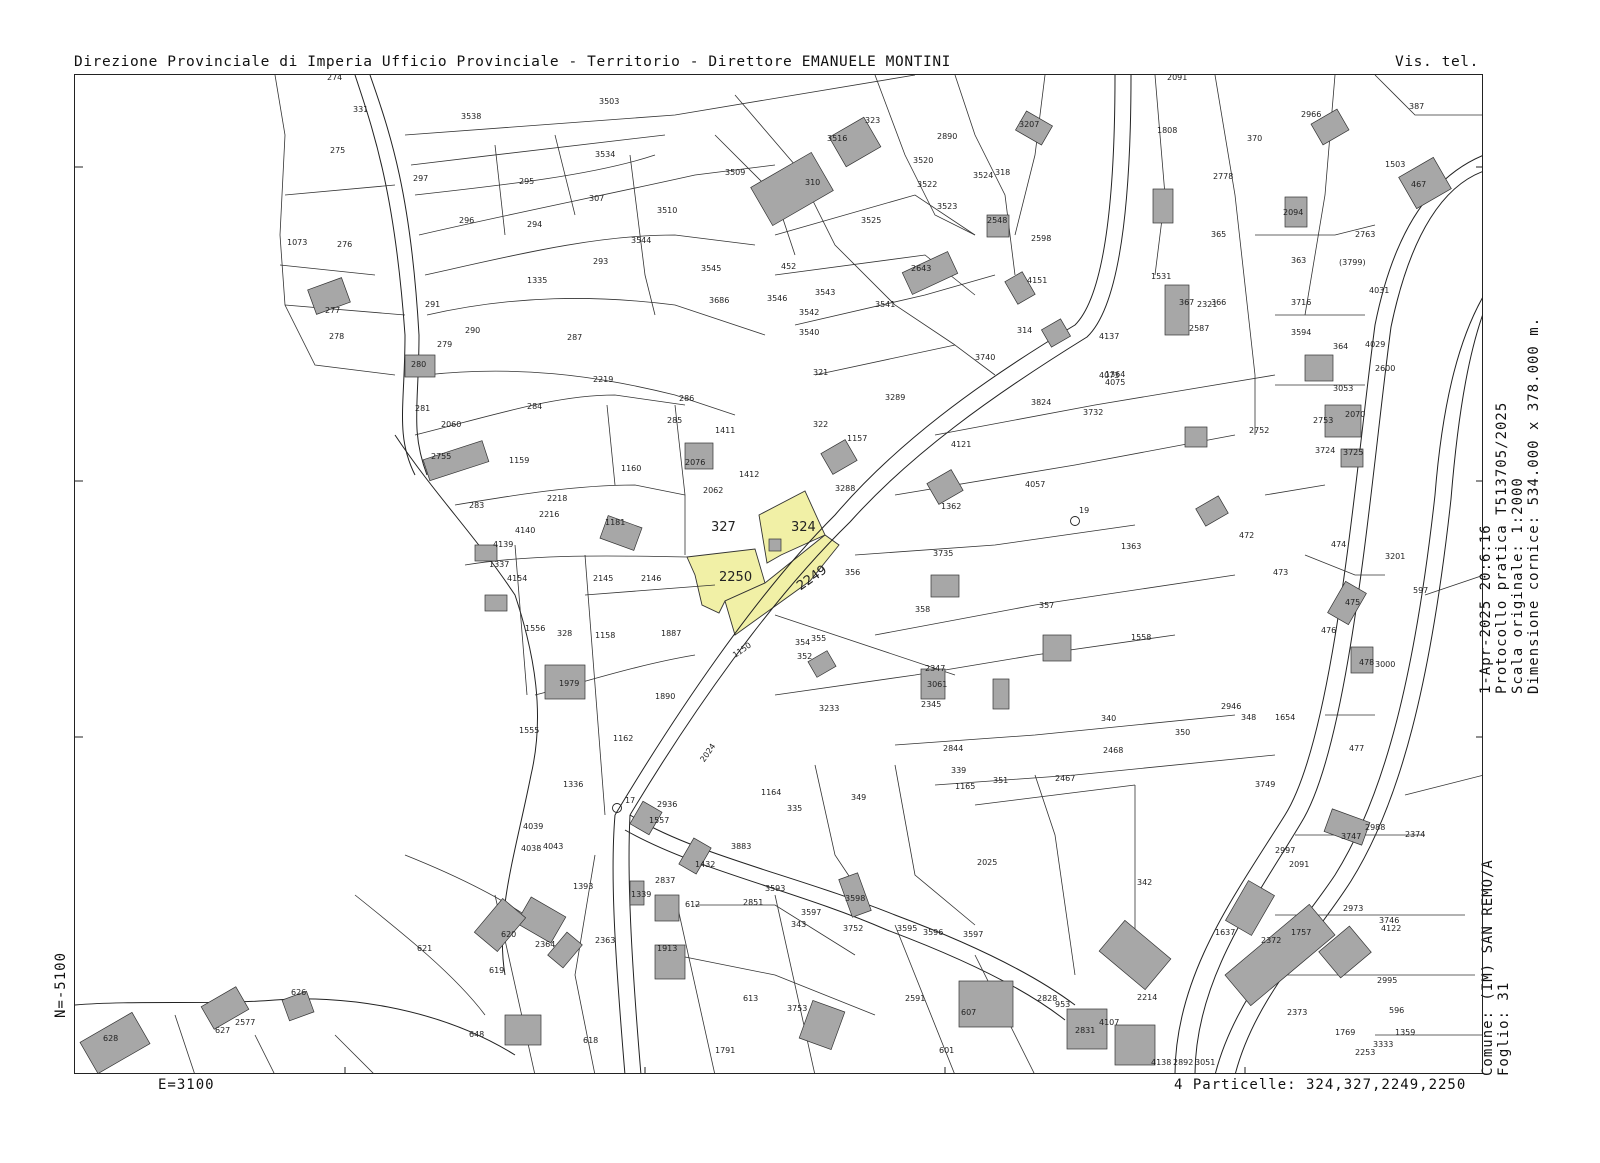  What do you see at coordinates (1183, 1062) in the screenshot?
I see `parcel-label-2892: 2892` at bounding box center [1183, 1062].